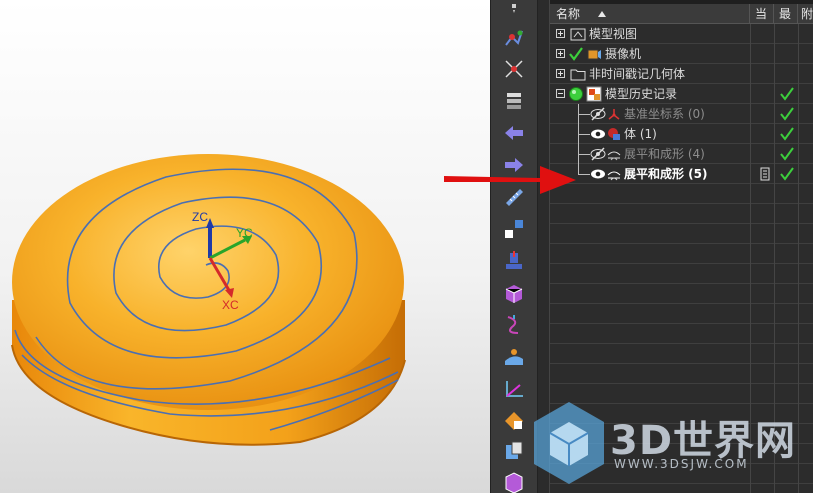 This screenshot has width=813, height=493. I want to click on column-latest-label: 最, so click(785, 14).